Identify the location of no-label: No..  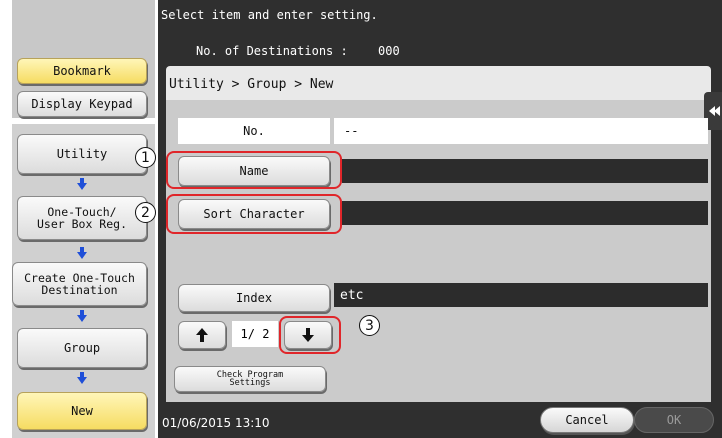
(254, 131).